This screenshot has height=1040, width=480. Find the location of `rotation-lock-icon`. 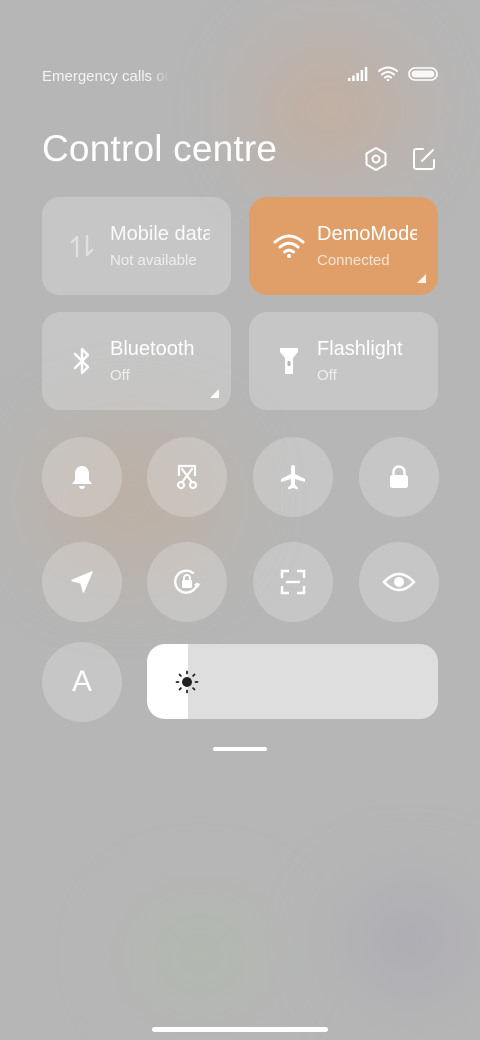

rotation-lock-icon is located at coordinates (187, 581).